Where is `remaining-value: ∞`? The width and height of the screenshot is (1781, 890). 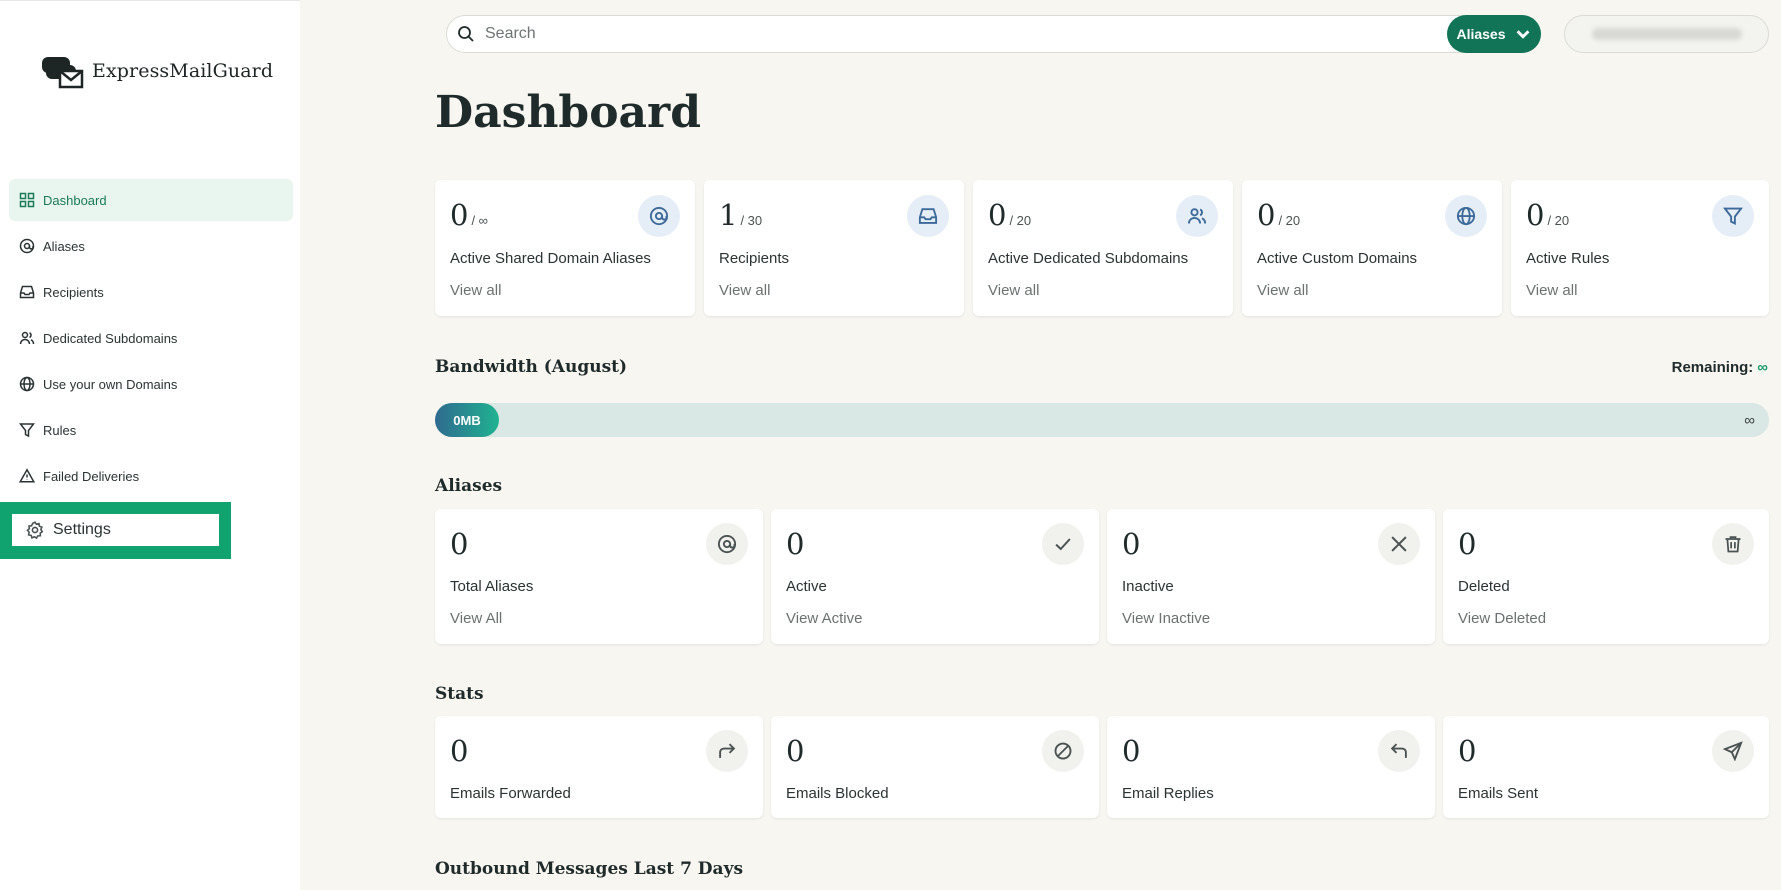 remaining-value: ∞ is located at coordinates (1762, 367).